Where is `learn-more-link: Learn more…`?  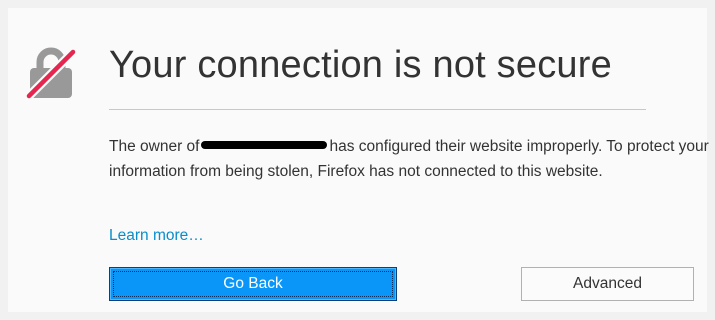
learn-more-link: Learn more… is located at coordinates (156, 236).